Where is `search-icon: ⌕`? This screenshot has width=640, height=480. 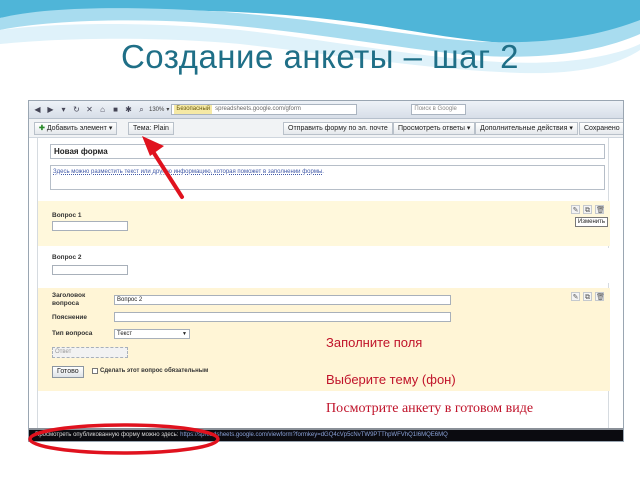 search-icon: ⌕ is located at coordinates (141, 109).